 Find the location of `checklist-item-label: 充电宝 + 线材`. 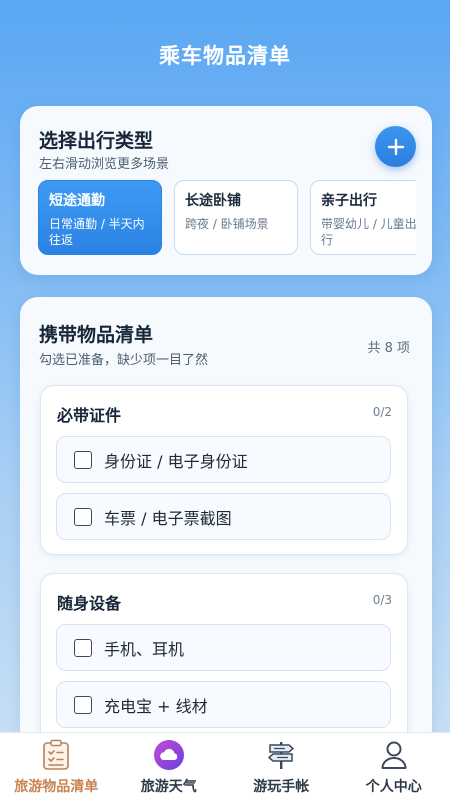

checklist-item-label: 充电宝 + 线材 is located at coordinates (156, 706).